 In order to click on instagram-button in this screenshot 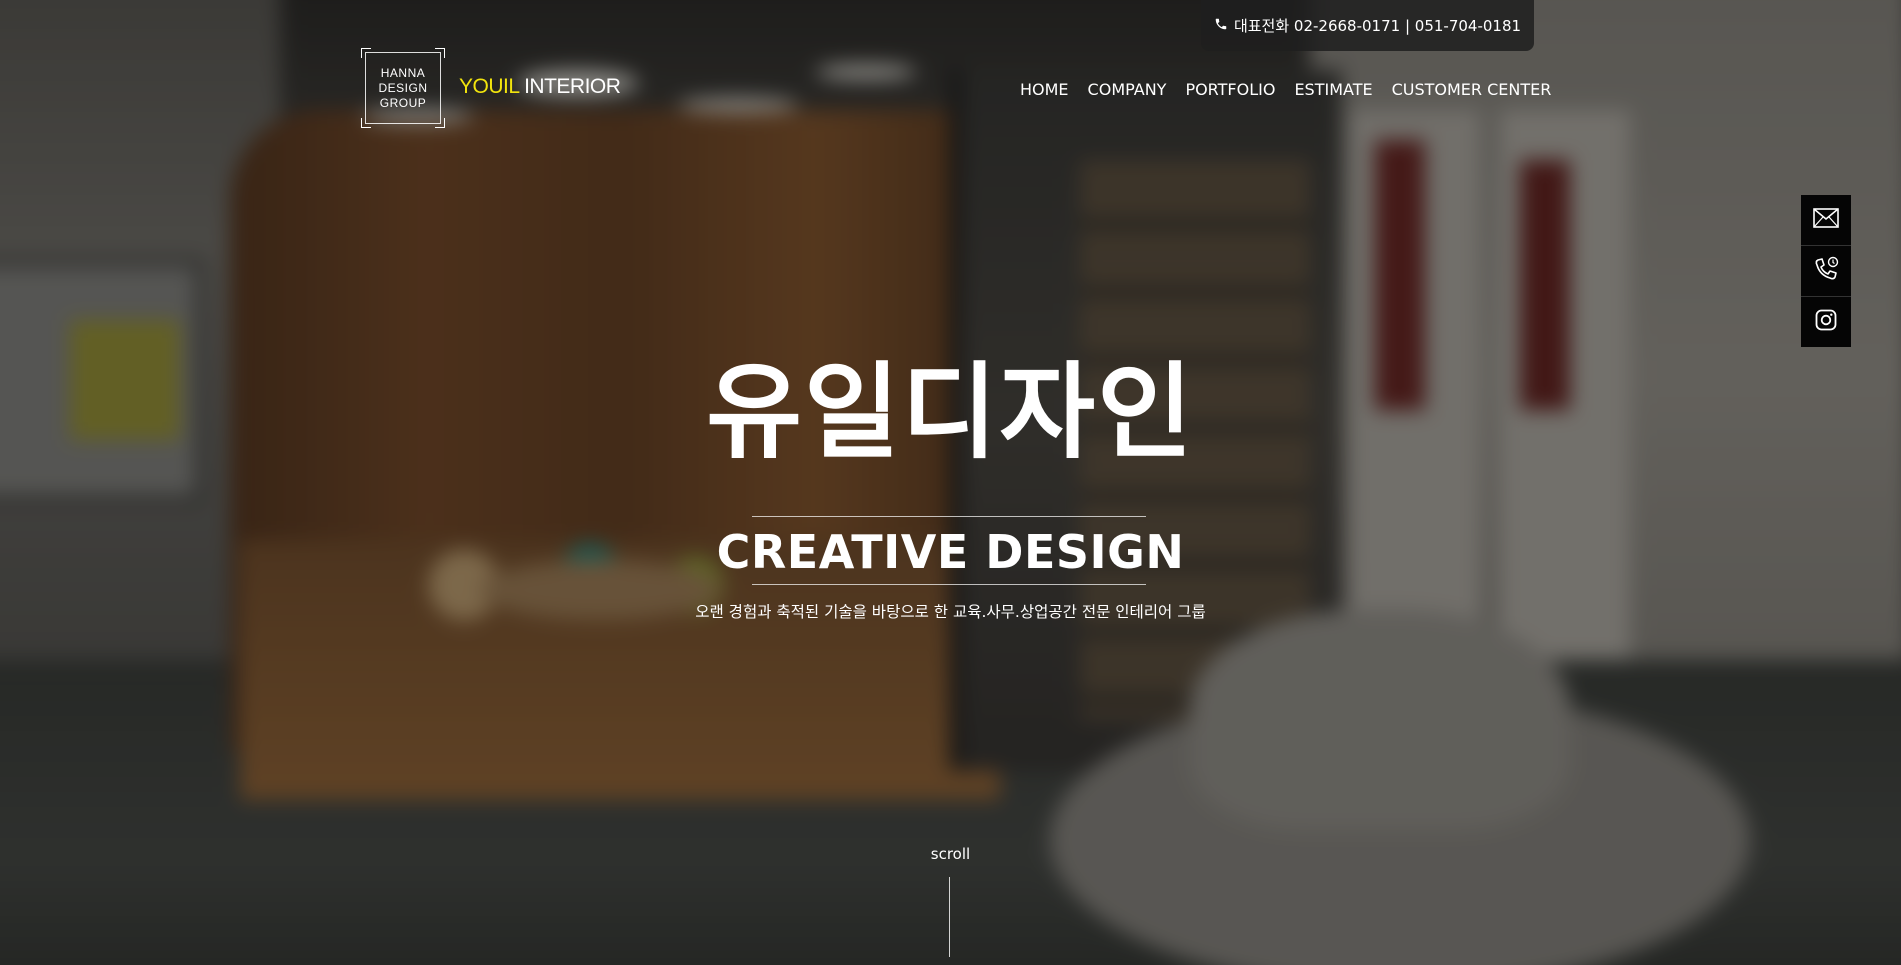, I will do `click(1826, 322)`.